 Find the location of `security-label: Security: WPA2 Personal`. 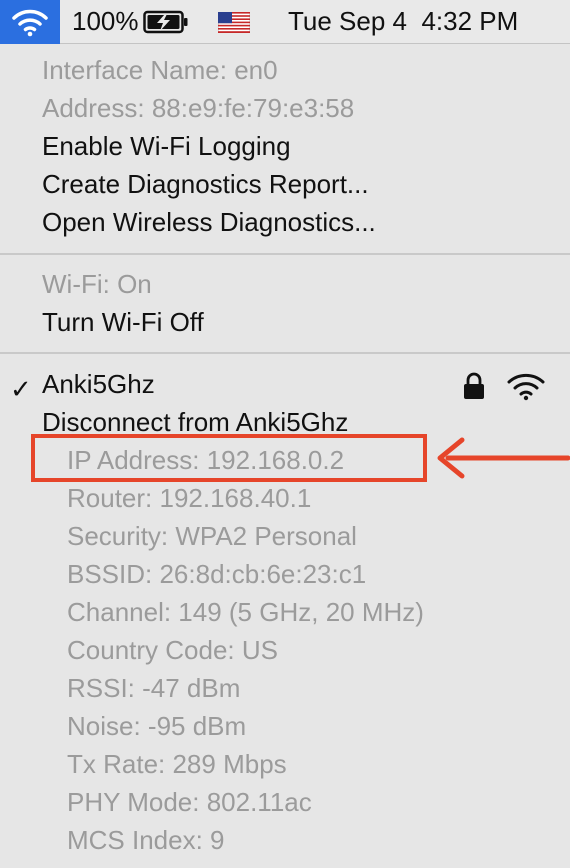

security-label: Security: WPA2 Personal is located at coordinates (212, 536).